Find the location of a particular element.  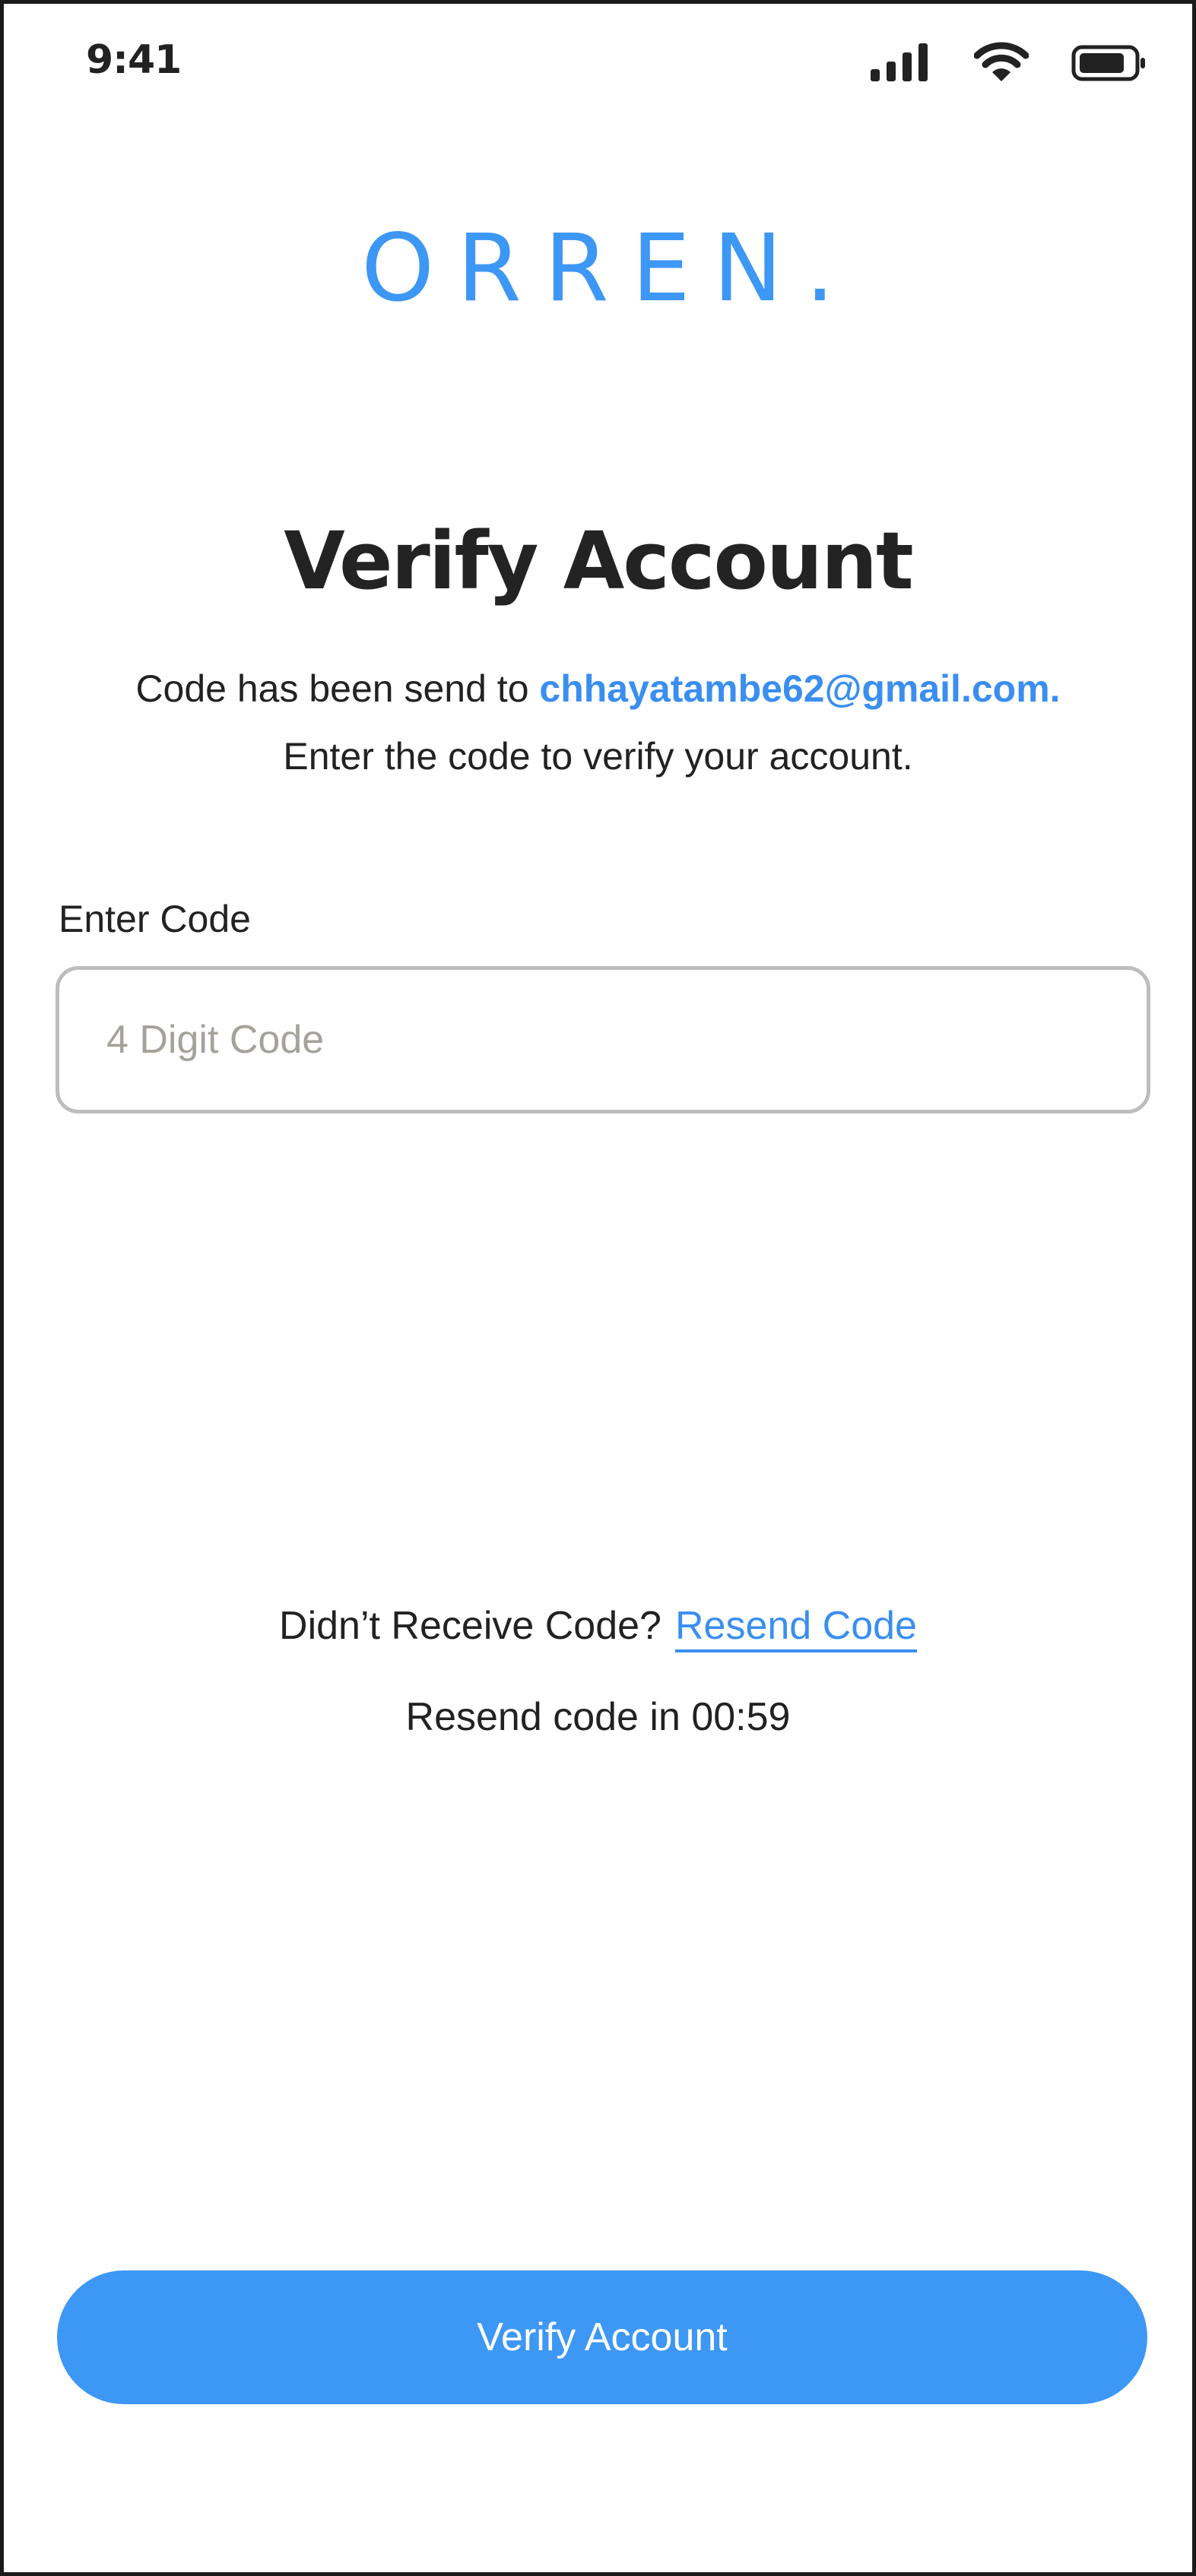

resend-code-link: Resend Code is located at coordinates (796, 1628).